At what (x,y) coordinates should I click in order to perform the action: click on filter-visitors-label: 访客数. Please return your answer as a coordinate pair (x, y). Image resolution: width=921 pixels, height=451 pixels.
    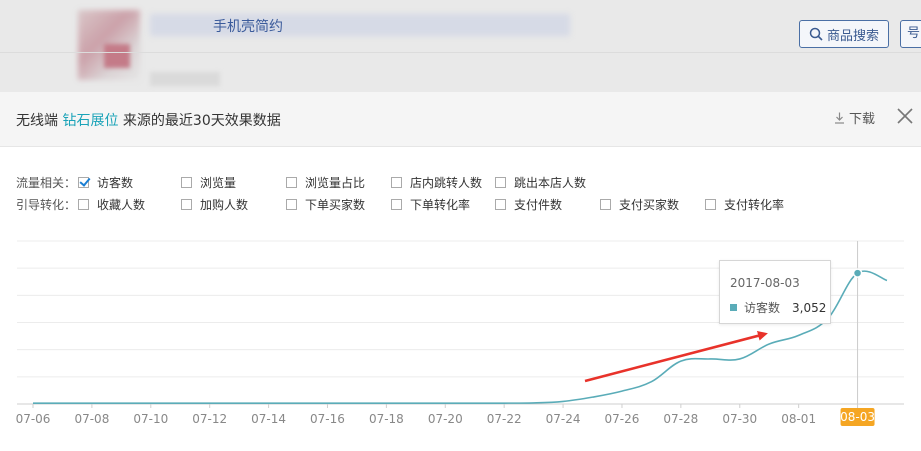
    Looking at the image, I should click on (115, 183).